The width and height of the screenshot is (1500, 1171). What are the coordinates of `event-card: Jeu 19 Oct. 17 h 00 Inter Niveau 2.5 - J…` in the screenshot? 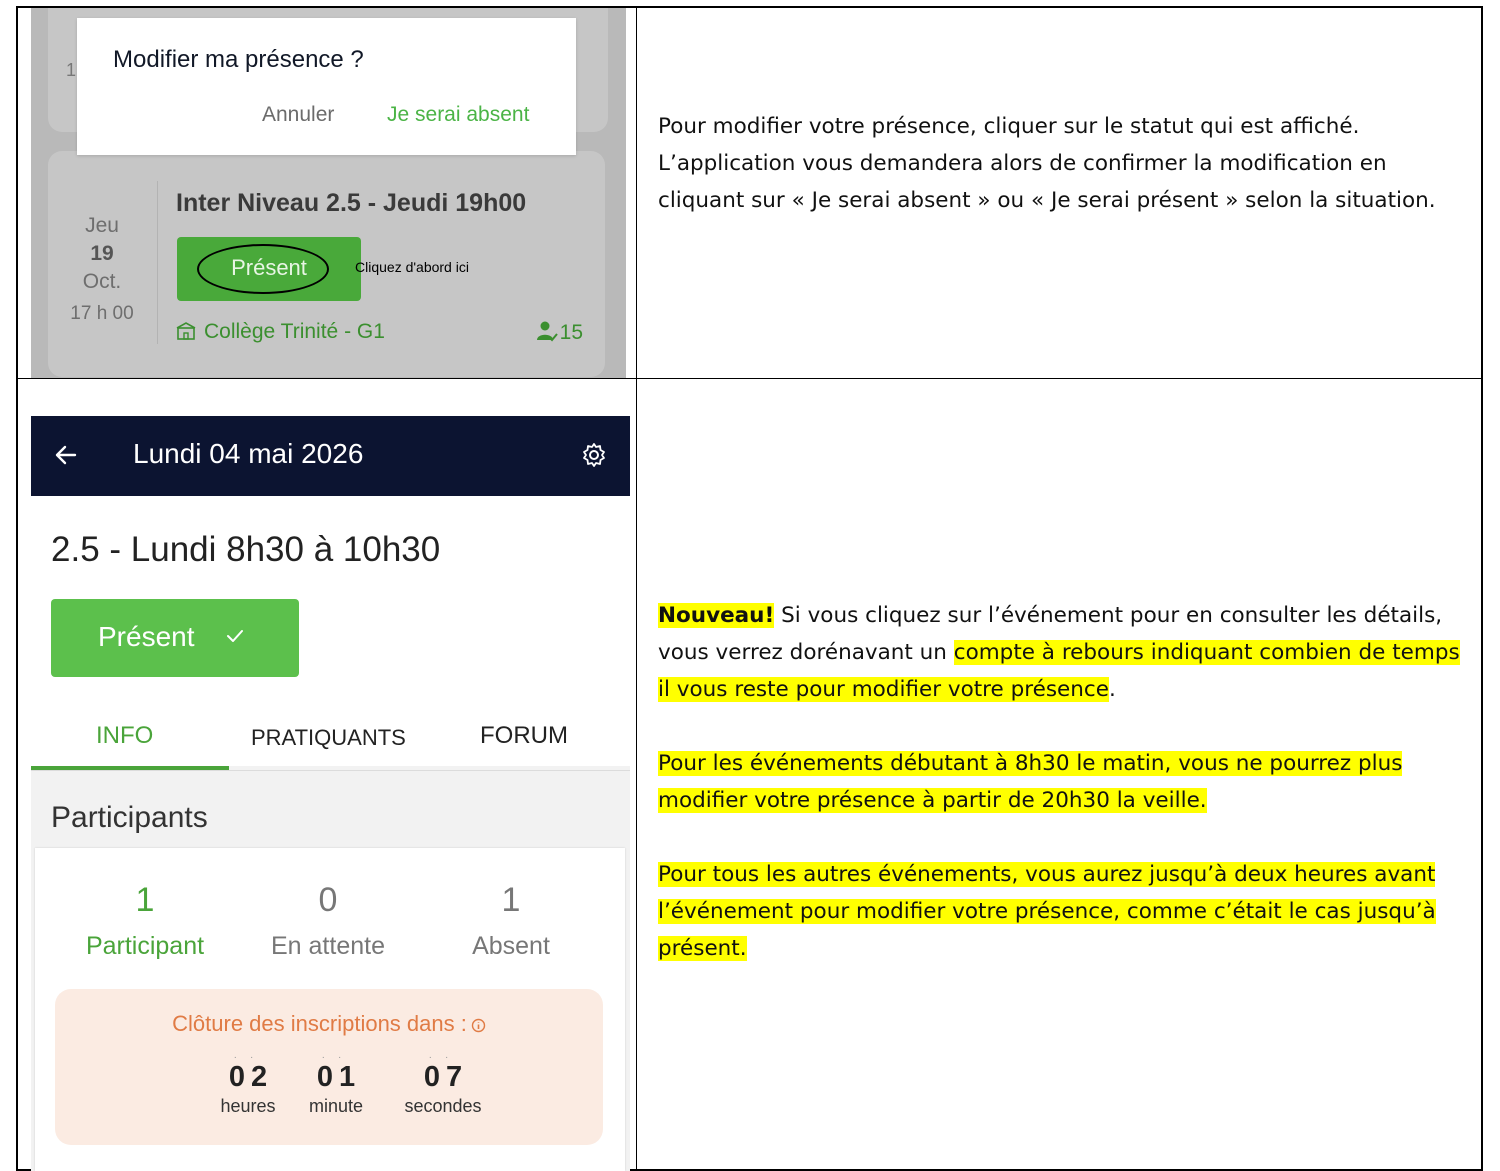 It's located at (326, 264).